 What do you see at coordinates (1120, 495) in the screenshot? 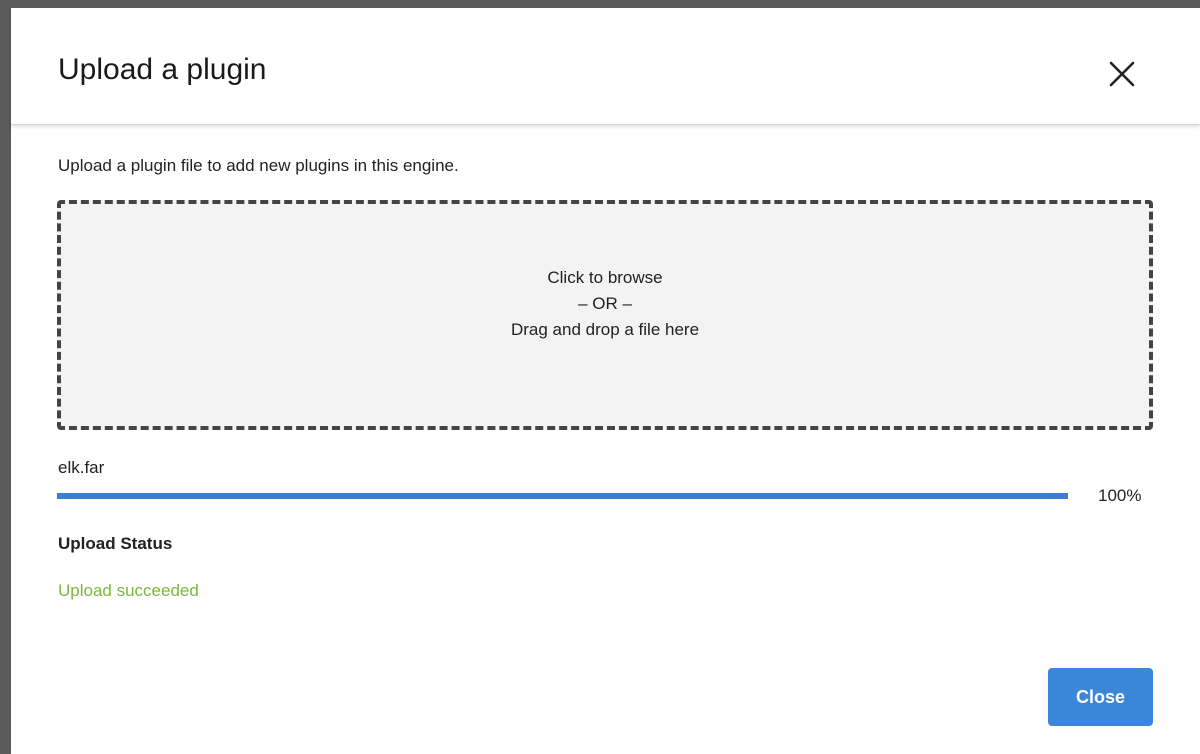
I see `upload-progress-percent: 100%` at bounding box center [1120, 495].